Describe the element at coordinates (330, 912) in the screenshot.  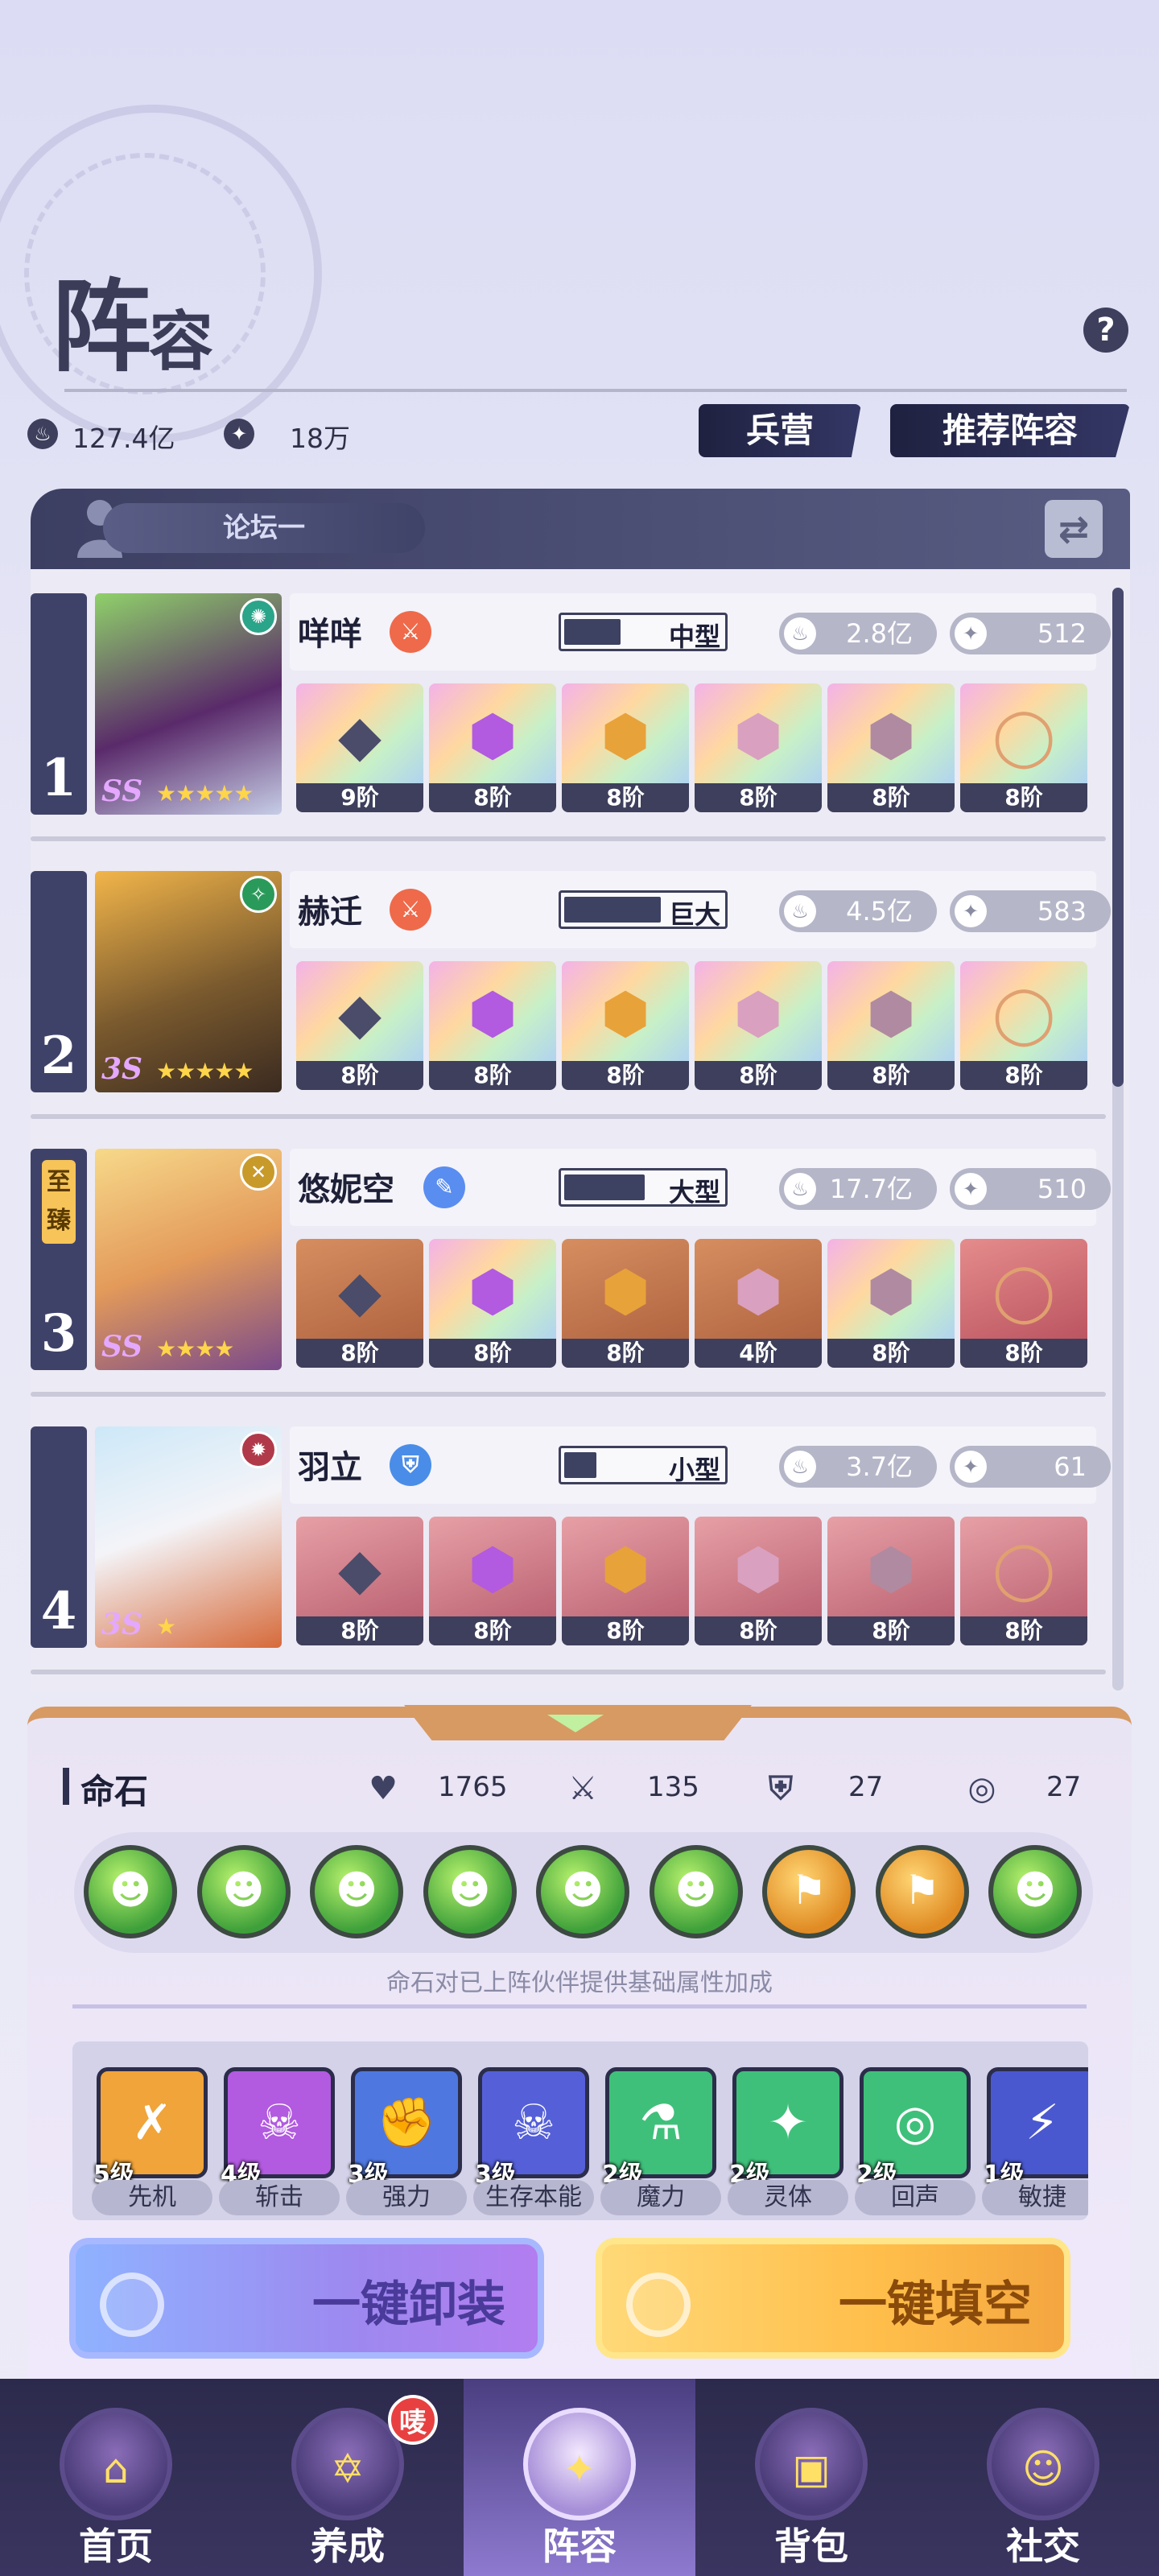
I see `hero-name: 赫迁` at that location.